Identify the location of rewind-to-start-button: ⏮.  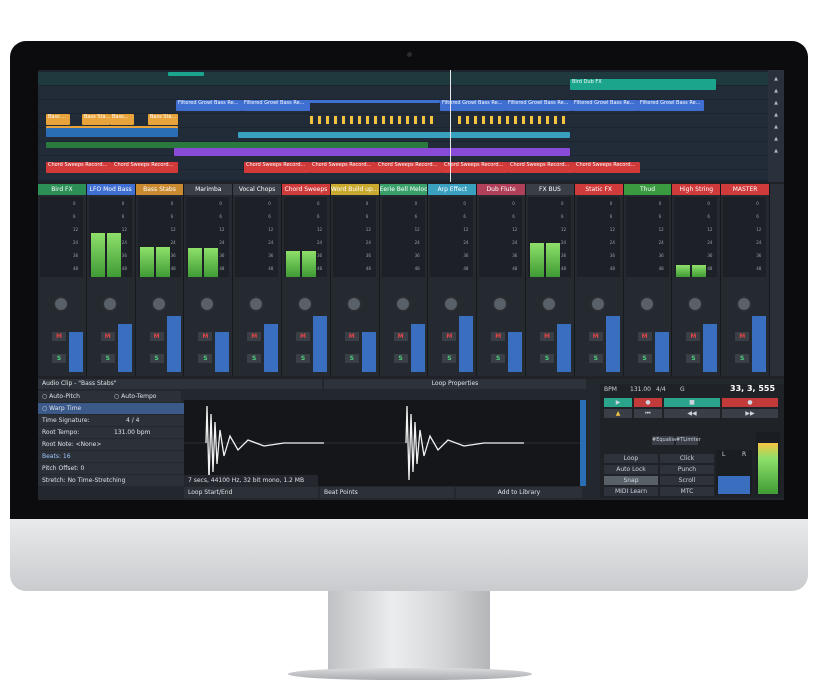
(648, 413).